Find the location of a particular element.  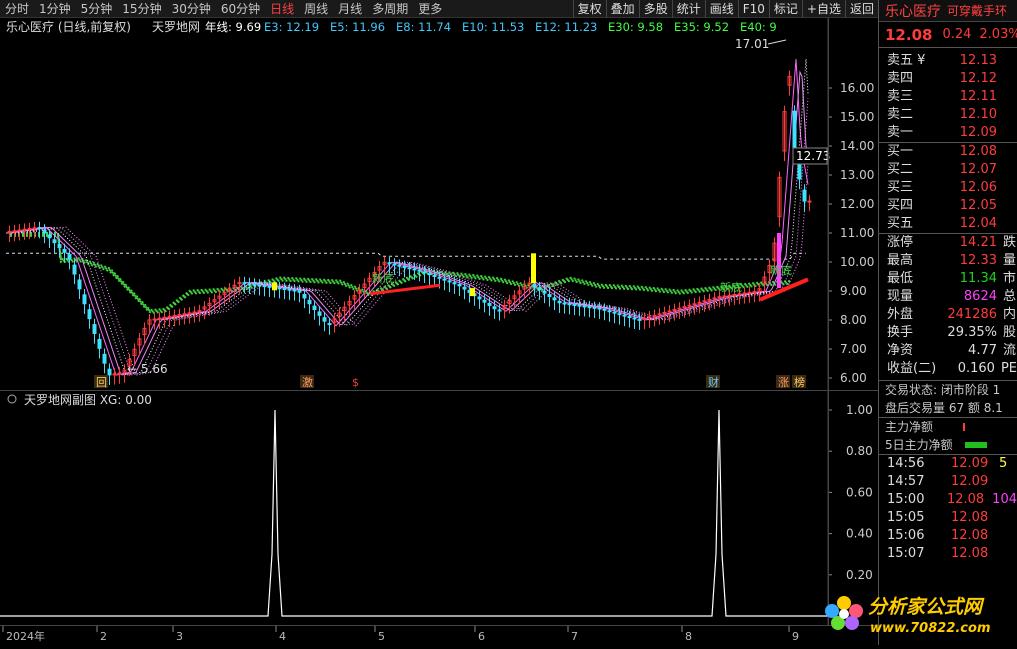

timeframe-tab-5: 60分钟 is located at coordinates (240, 9).